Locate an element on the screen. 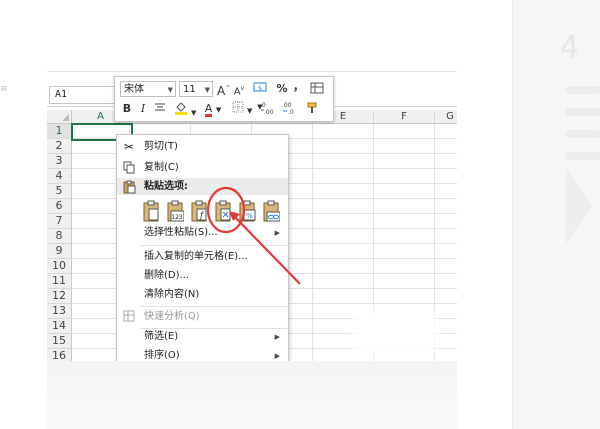 The height and width of the screenshot is (429, 600). panel-step-number: 4 is located at coordinates (570, 47).